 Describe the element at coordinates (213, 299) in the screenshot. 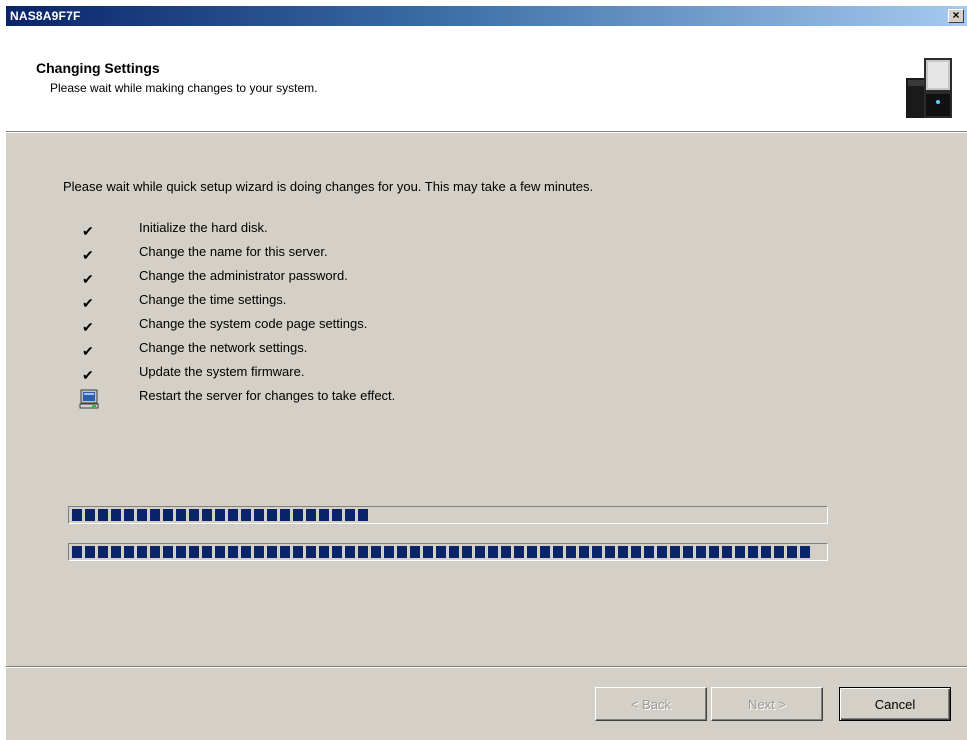

I see `step-label: Change the time settings.` at that location.